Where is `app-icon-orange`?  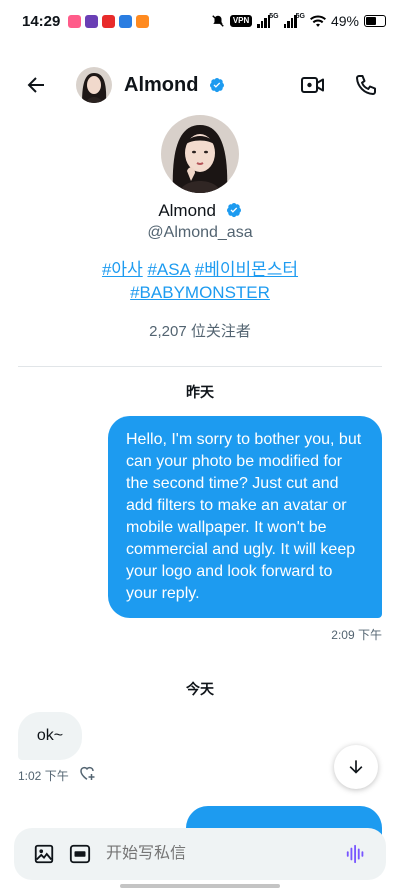
app-icon-orange is located at coordinates (143, 21).